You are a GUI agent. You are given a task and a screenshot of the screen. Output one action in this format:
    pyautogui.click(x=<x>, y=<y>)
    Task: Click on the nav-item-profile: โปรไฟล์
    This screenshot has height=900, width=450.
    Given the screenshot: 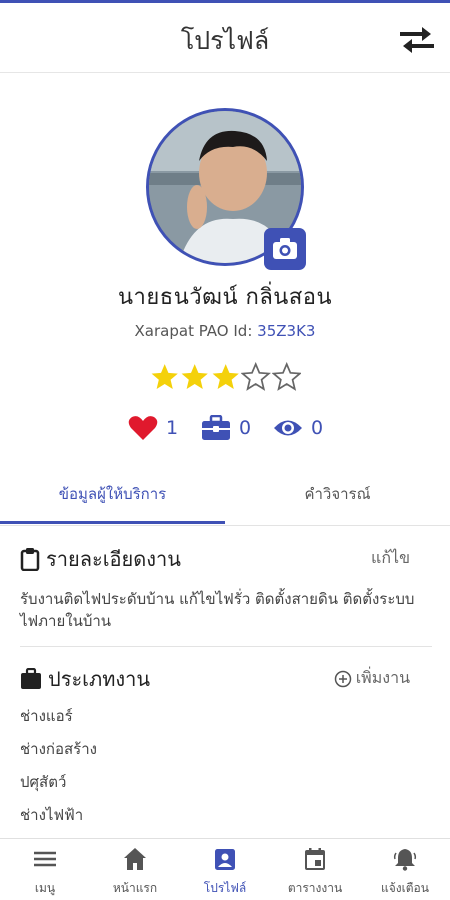 What is the action you would take?
    pyautogui.click(x=225, y=869)
    